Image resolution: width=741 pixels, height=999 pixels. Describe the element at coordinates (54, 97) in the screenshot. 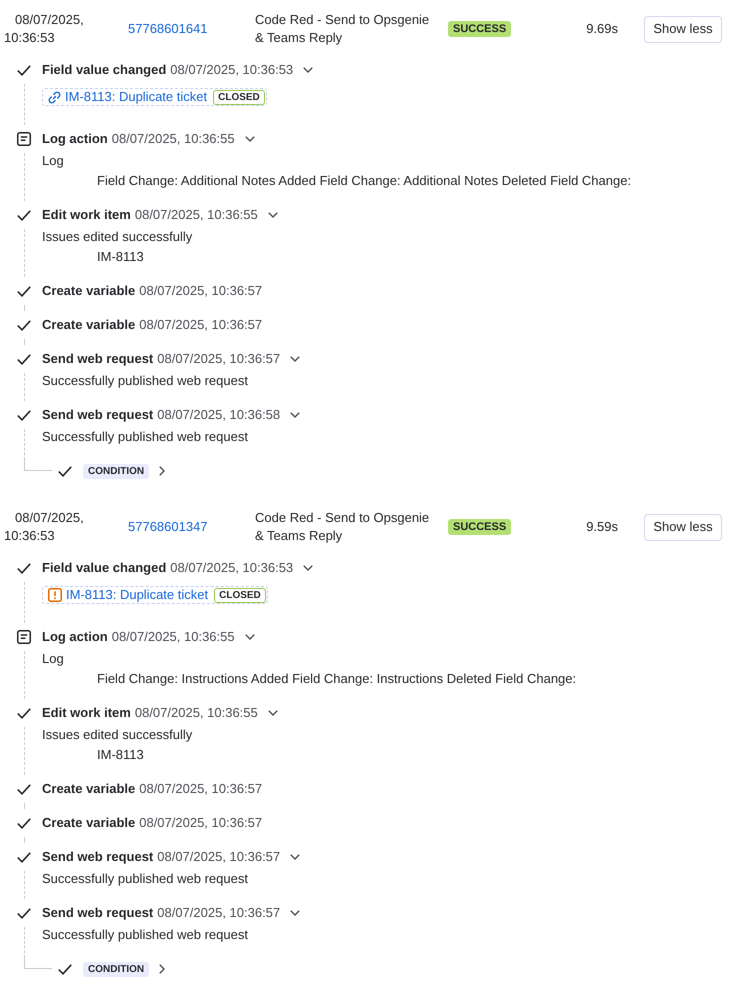

I see `link-icon` at that location.